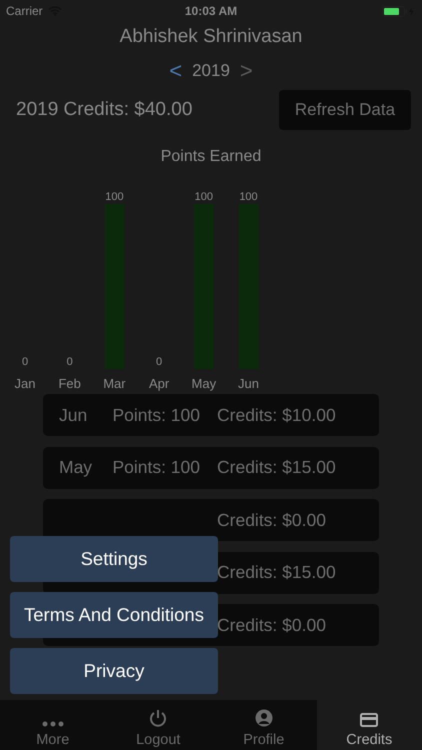  Describe the element at coordinates (175, 71) in the screenshot. I see `previous-year-button: <` at that location.